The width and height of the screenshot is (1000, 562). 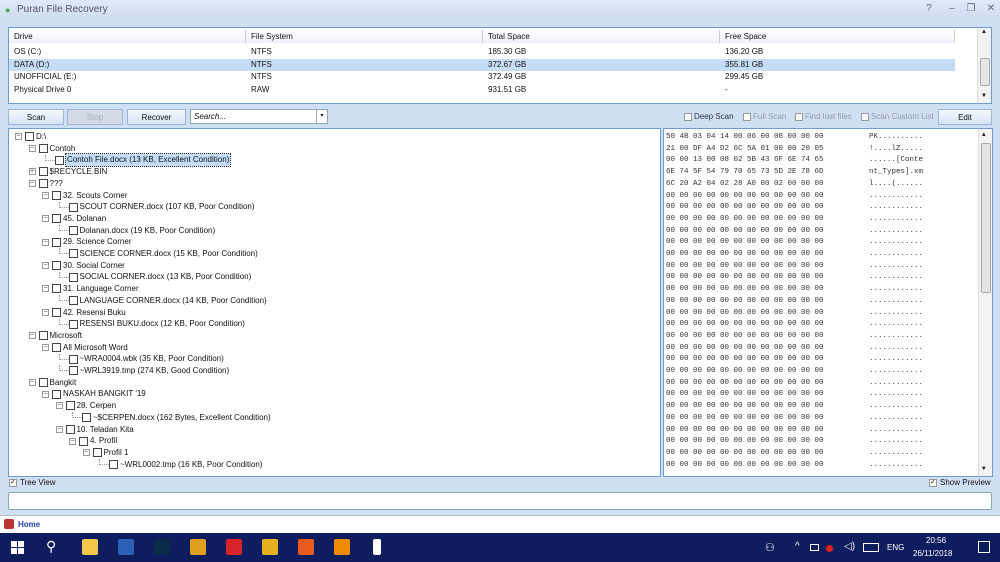 I want to click on tree-label: $RECYCLE.BIN, so click(x=79, y=172).